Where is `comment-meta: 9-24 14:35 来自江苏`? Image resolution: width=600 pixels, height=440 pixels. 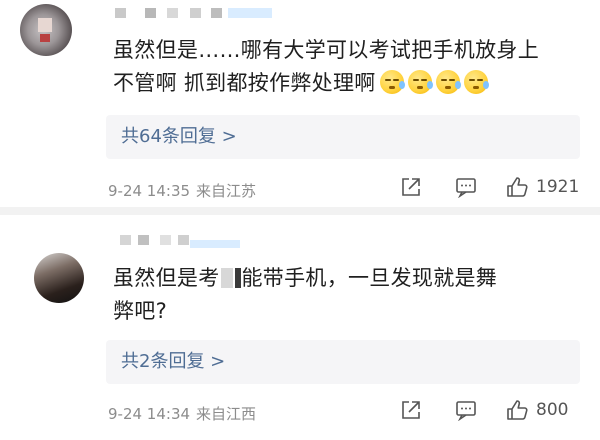 comment-meta: 9-24 14:35 来自江苏 is located at coordinates (182, 190).